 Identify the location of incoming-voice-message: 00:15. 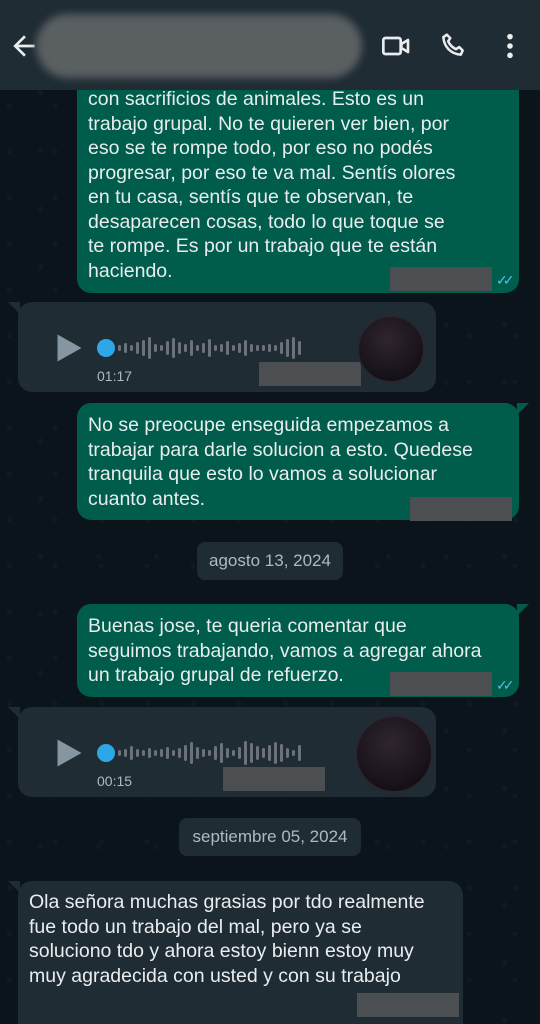
(222, 752).